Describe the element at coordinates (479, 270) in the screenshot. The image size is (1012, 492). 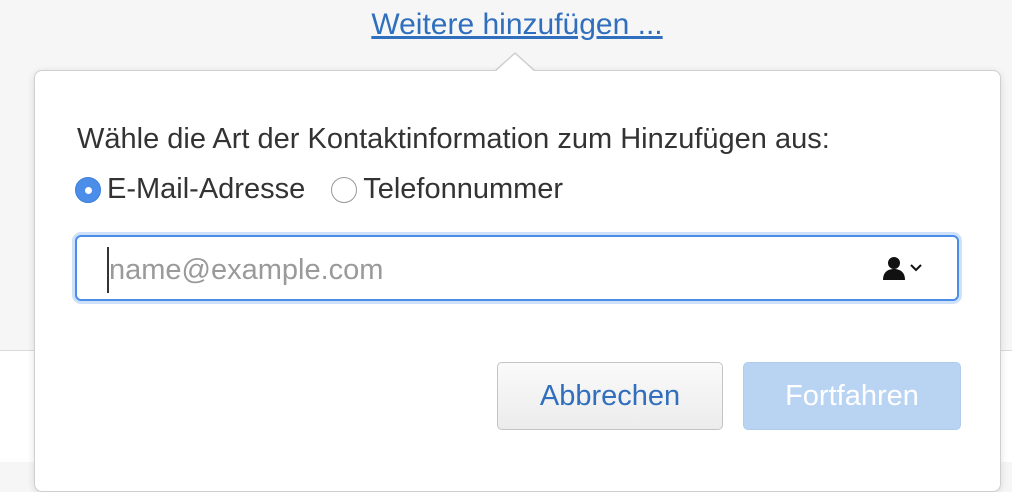
I see `email-field` at that location.